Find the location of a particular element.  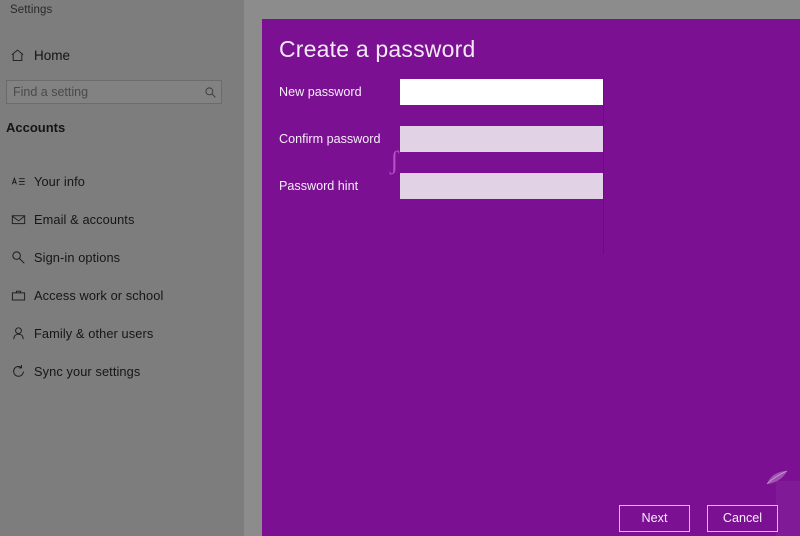

person-icon is located at coordinates (18, 333).